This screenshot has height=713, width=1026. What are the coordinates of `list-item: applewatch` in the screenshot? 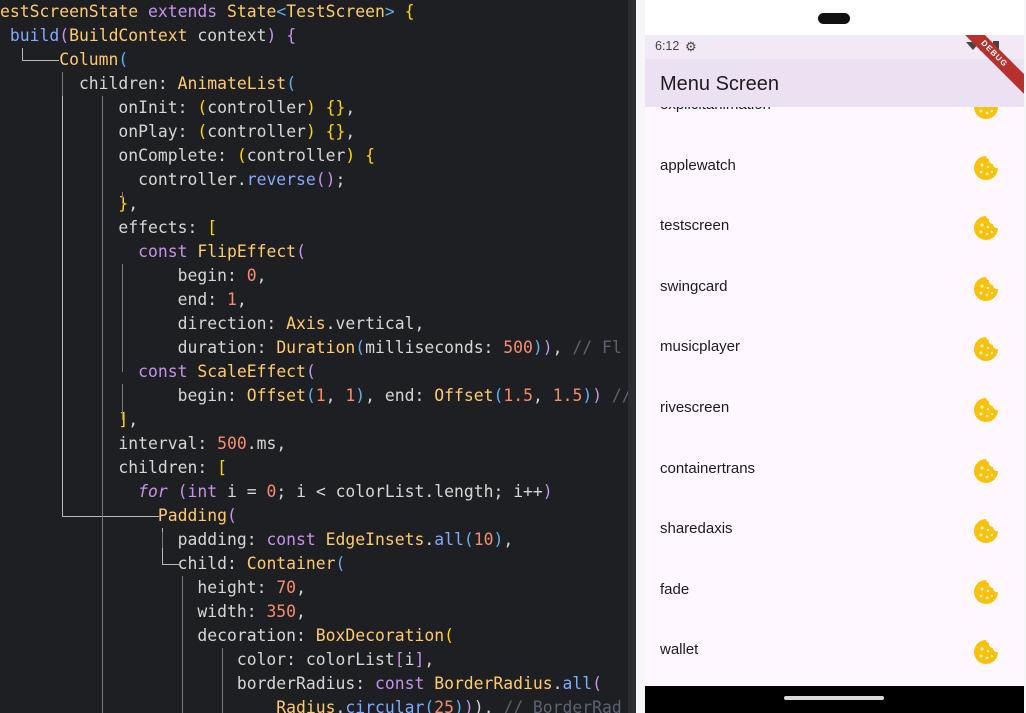 It's located at (834, 168).